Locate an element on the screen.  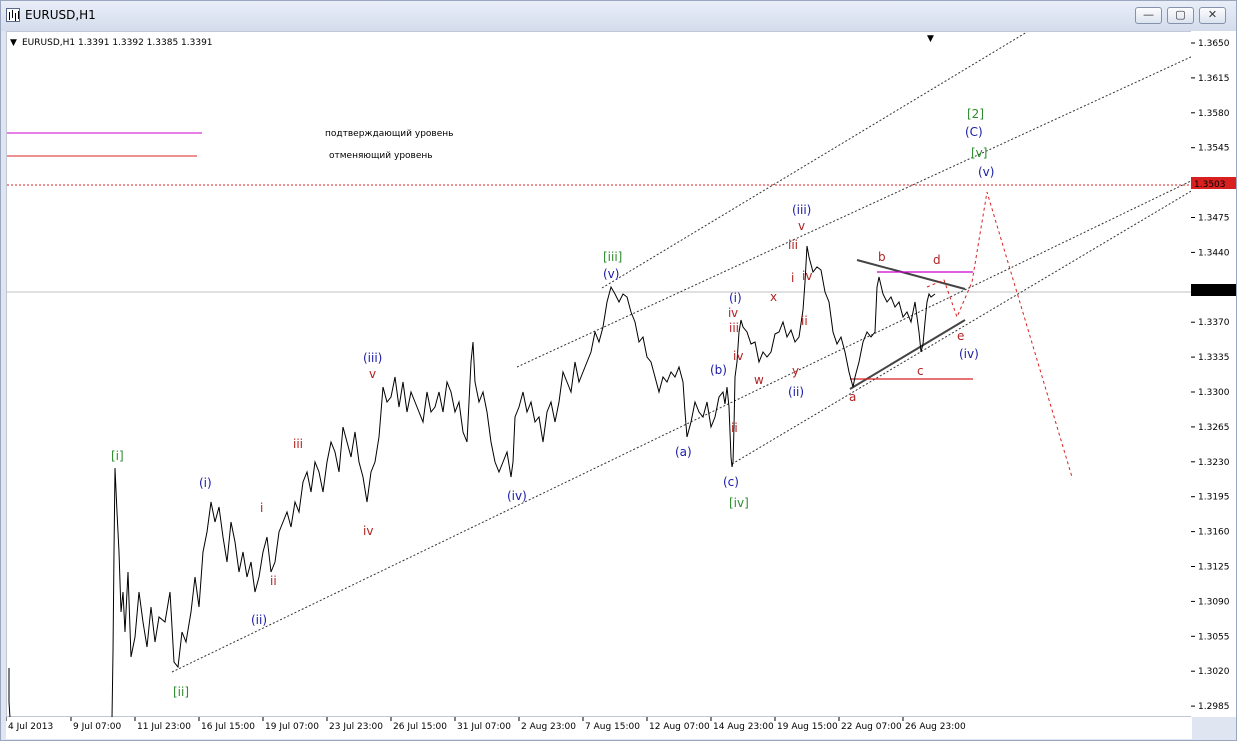
wave-label: [iv] is located at coordinates (739, 503).